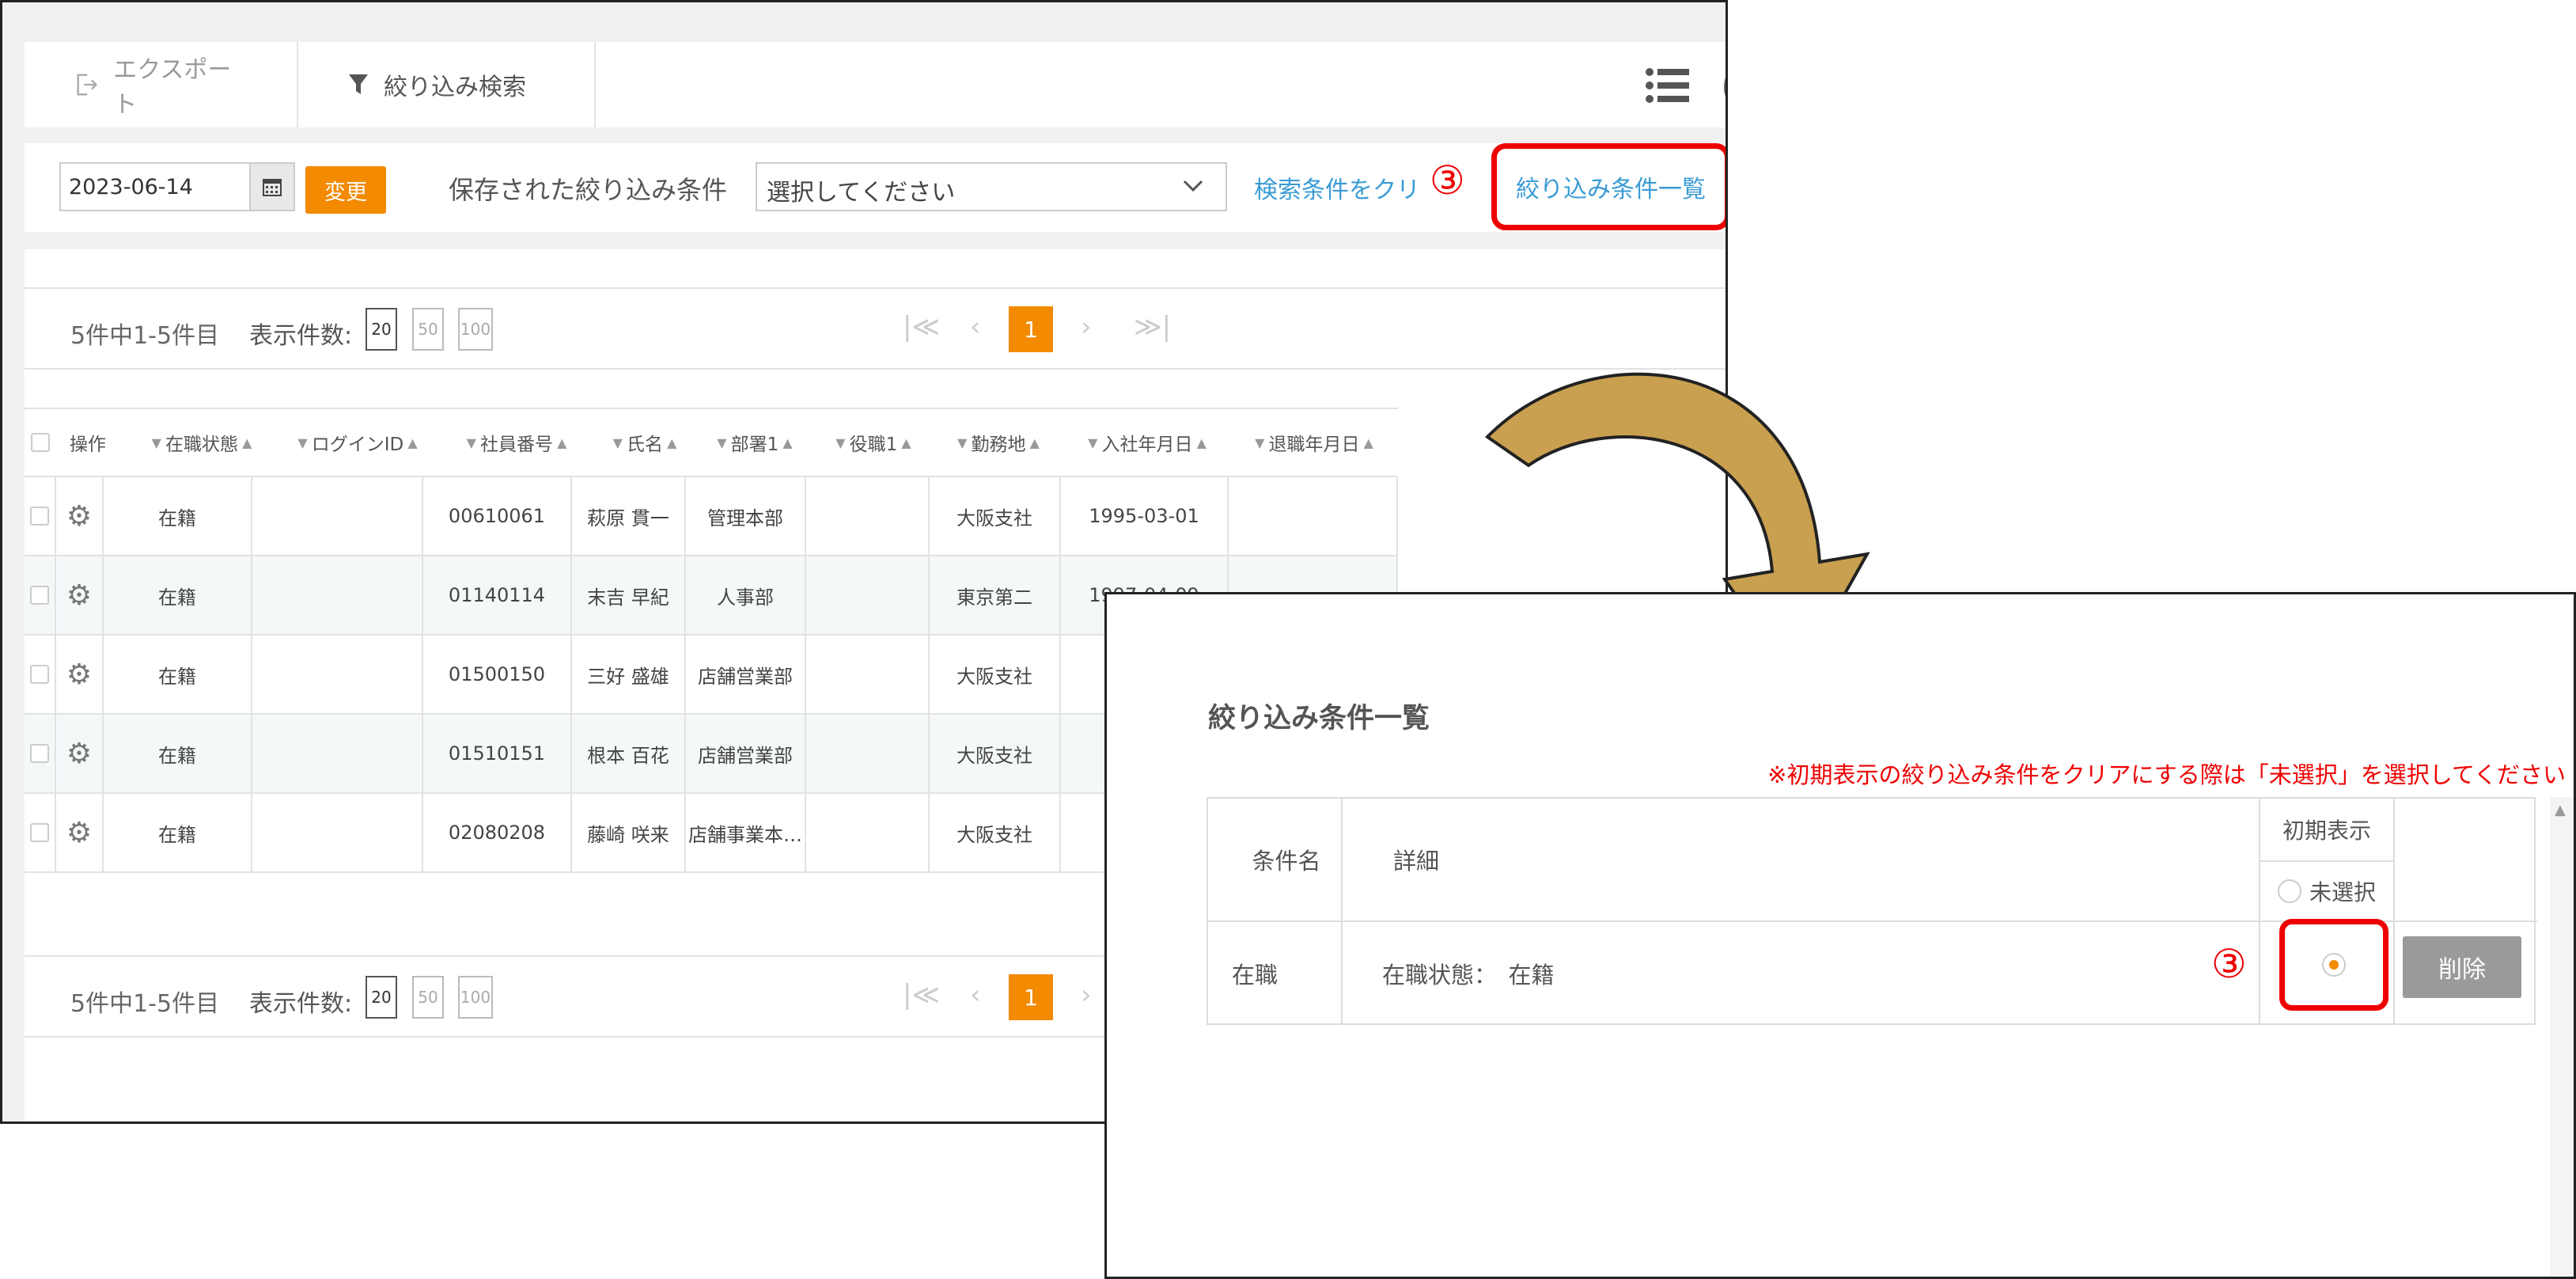  What do you see at coordinates (629, 674) in the screenshot?
I see `cell-name: 三好 盛雄` at bounding box center [629, 674].